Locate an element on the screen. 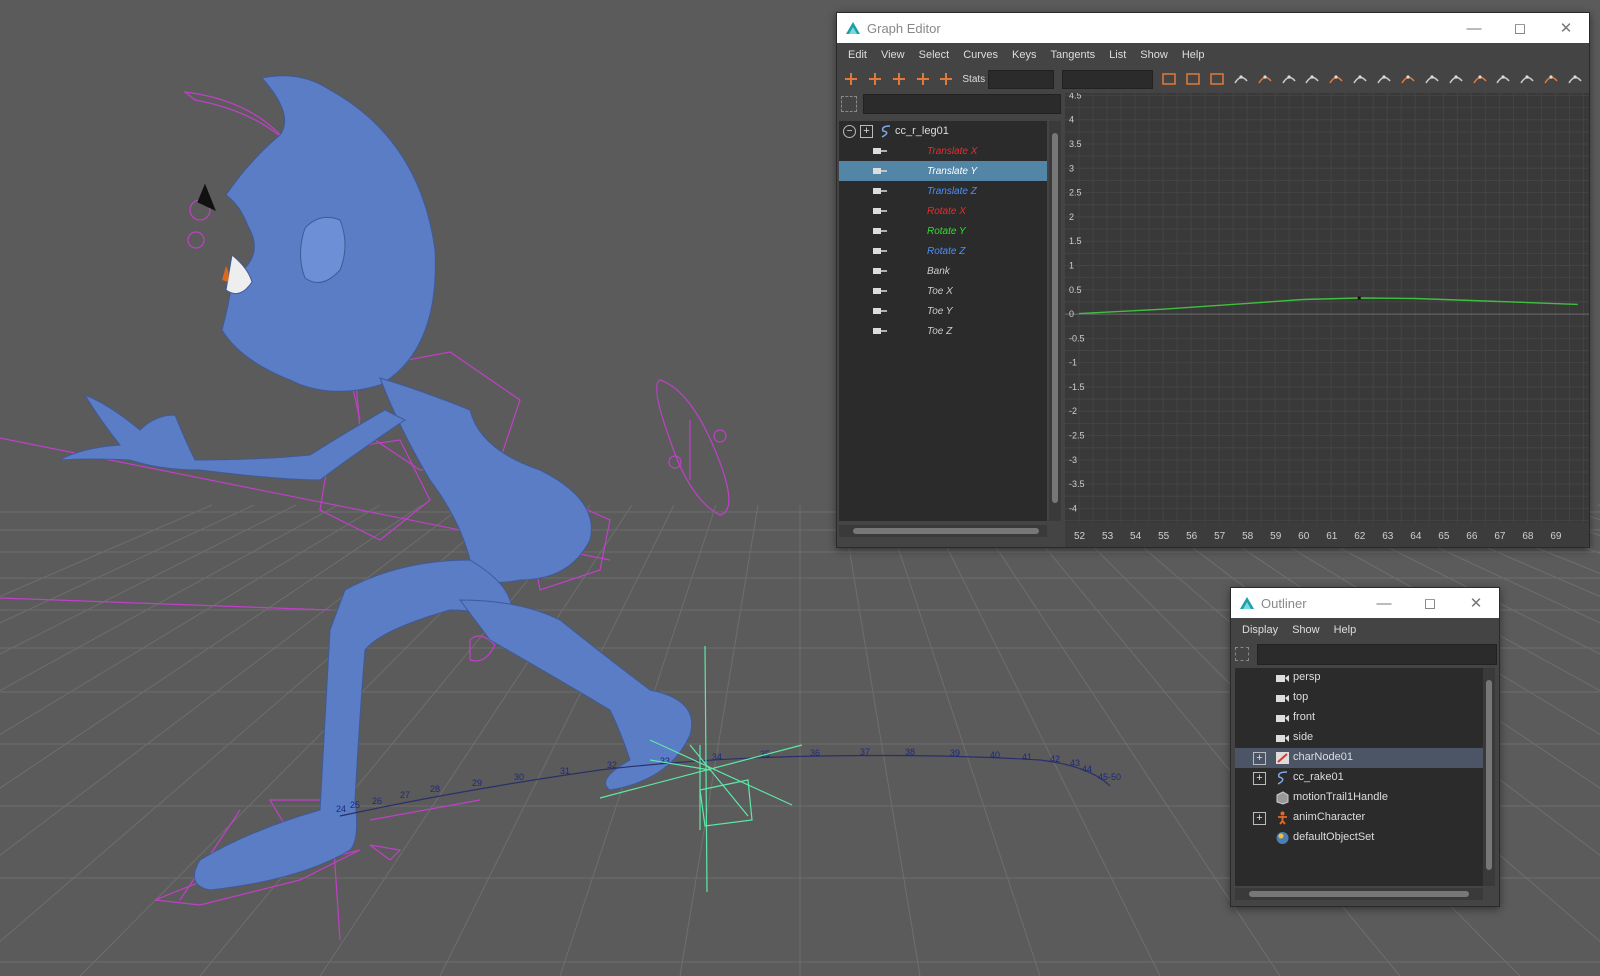 The width and height of the screenshot is (1600, 976). node-row: − + cc_r_leg01 is located at coordinates (943, 131).